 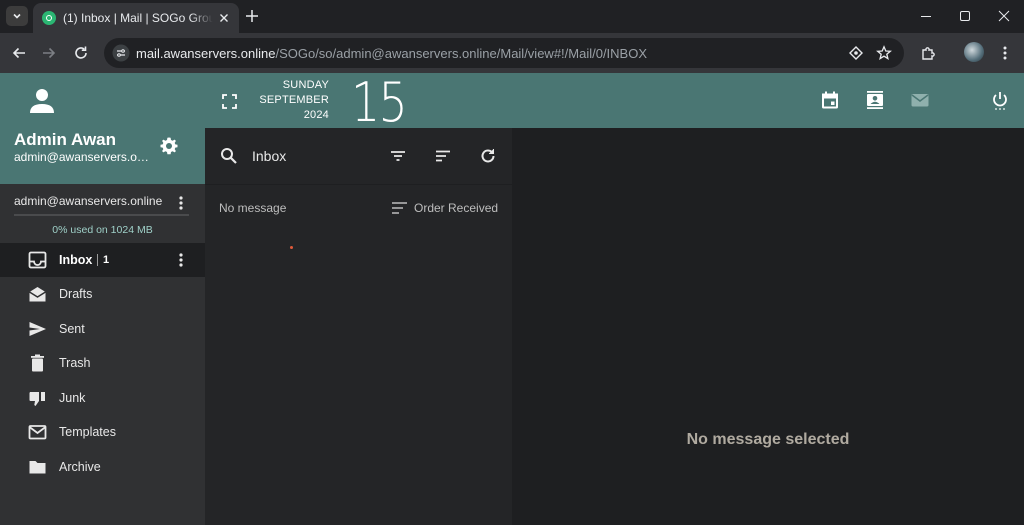 I want to click on folder-label: Trash, so click(x=75, y=363).